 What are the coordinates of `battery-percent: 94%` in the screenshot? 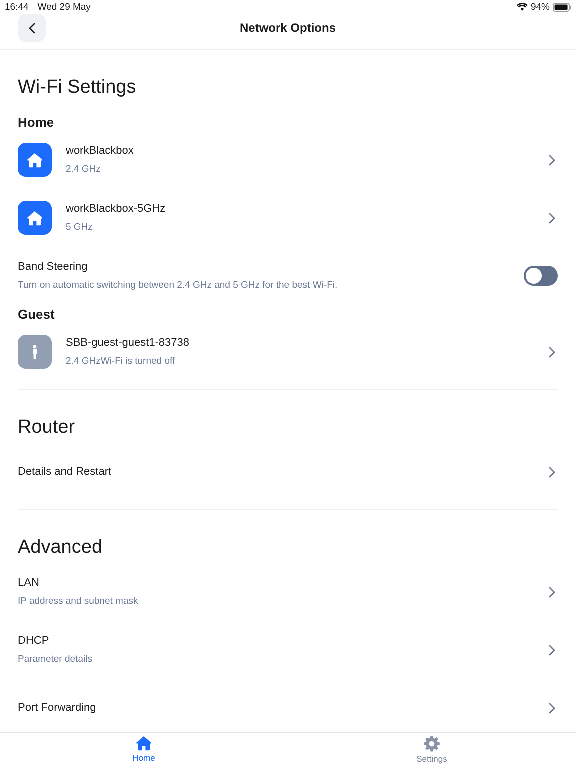 It's located at (540, 7).